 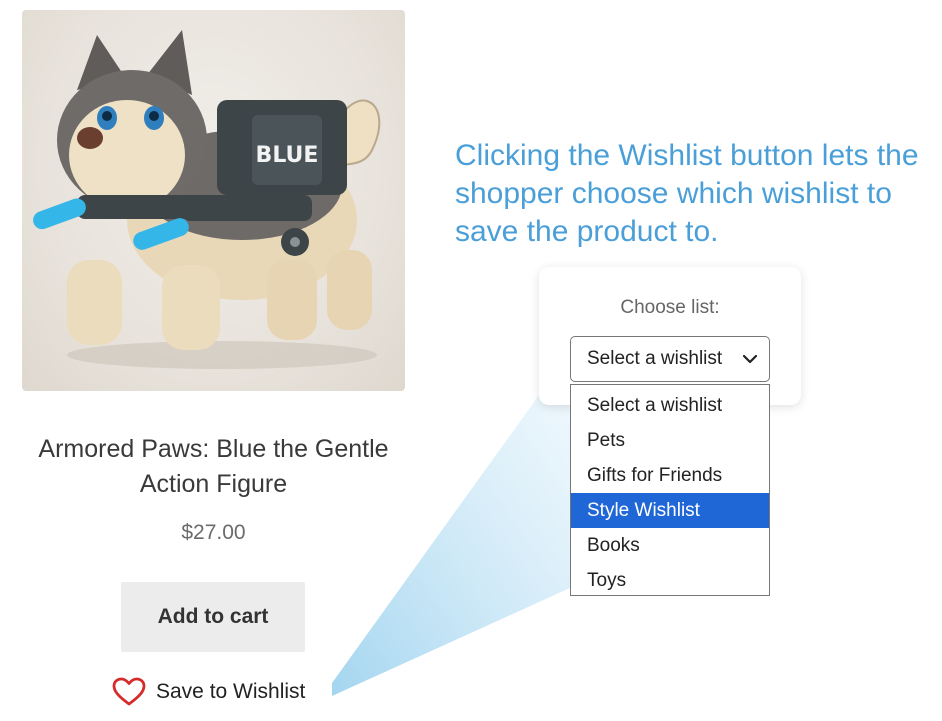 I want to click on option-style-wishlist: Style Wishlist, so click(x=670, y=510).